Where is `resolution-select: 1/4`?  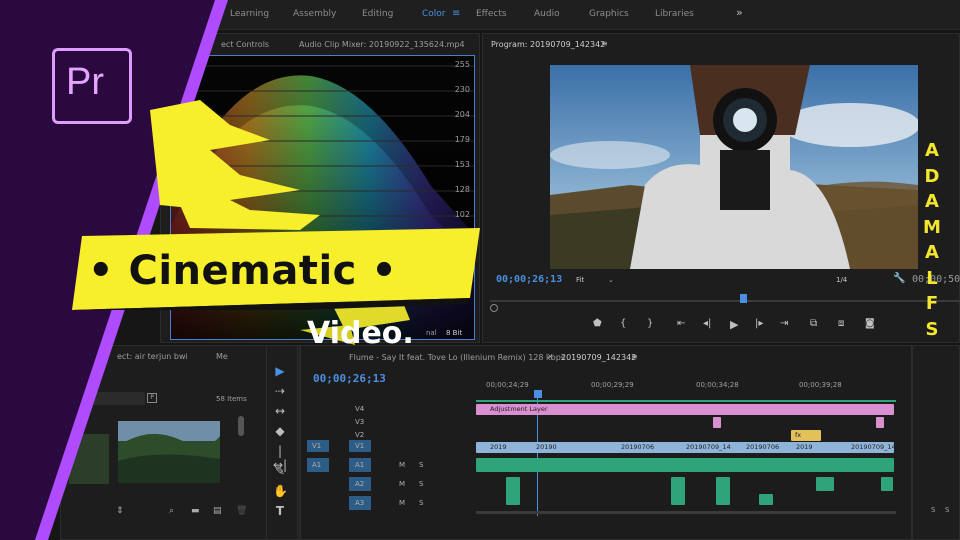
resolution-select: 1/4 is located at coordinates (841, 280).